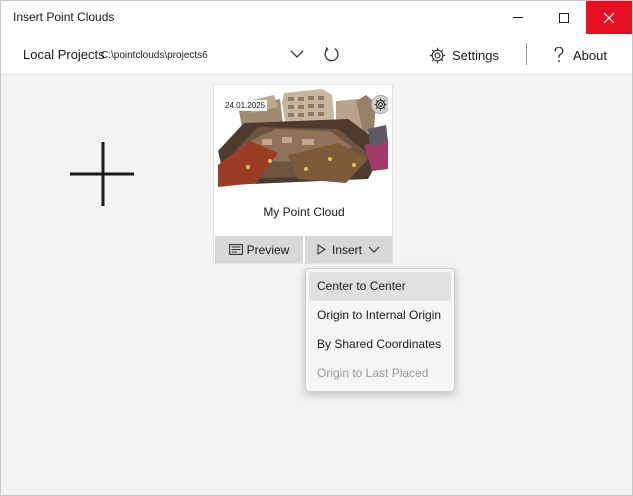 The image size is (633, 496). What do you see at coordinates (304, 212) in the screenshot?
I see `card-title: My Point Cloud` at bounding box center [304, 212].